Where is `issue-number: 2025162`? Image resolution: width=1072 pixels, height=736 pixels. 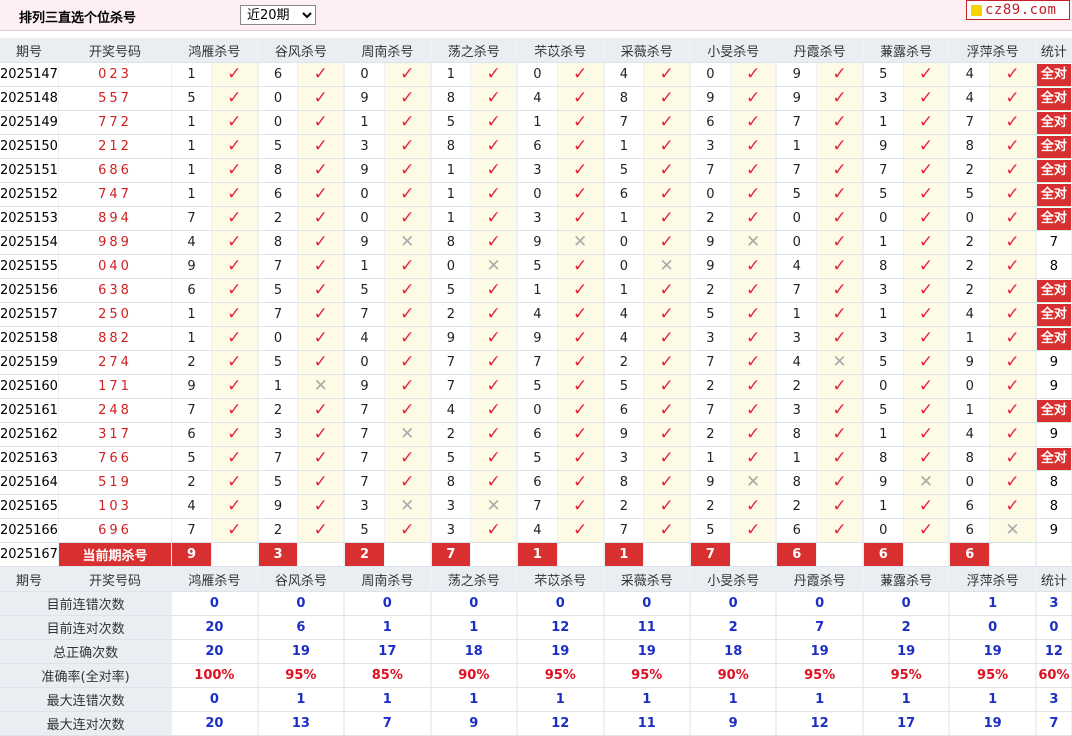 issue-number: 2025162 is located at coordinates (29, 434).